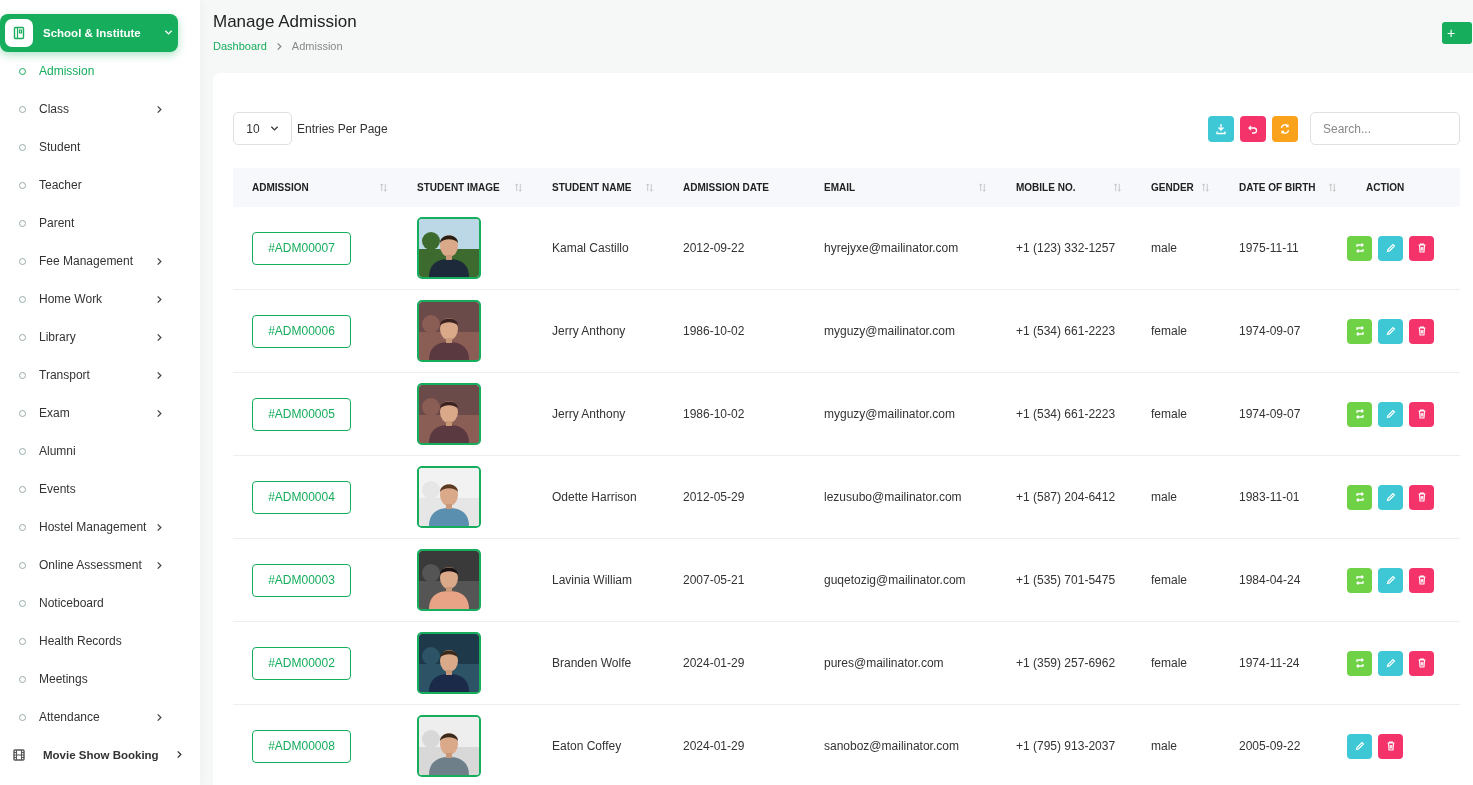  I want to click on table-cell: +1 (123) 332-1257, so click(1066, 248).